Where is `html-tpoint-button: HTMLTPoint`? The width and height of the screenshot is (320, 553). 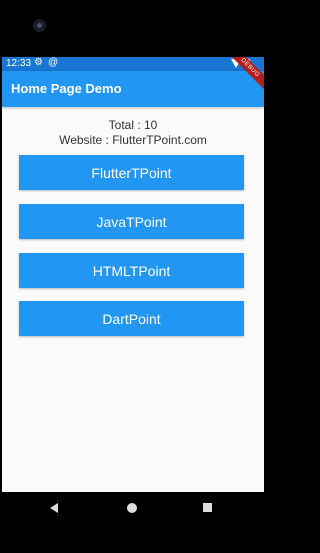 html-tpoint-button: HTMLTPoint is located at coordinates (131, 270).